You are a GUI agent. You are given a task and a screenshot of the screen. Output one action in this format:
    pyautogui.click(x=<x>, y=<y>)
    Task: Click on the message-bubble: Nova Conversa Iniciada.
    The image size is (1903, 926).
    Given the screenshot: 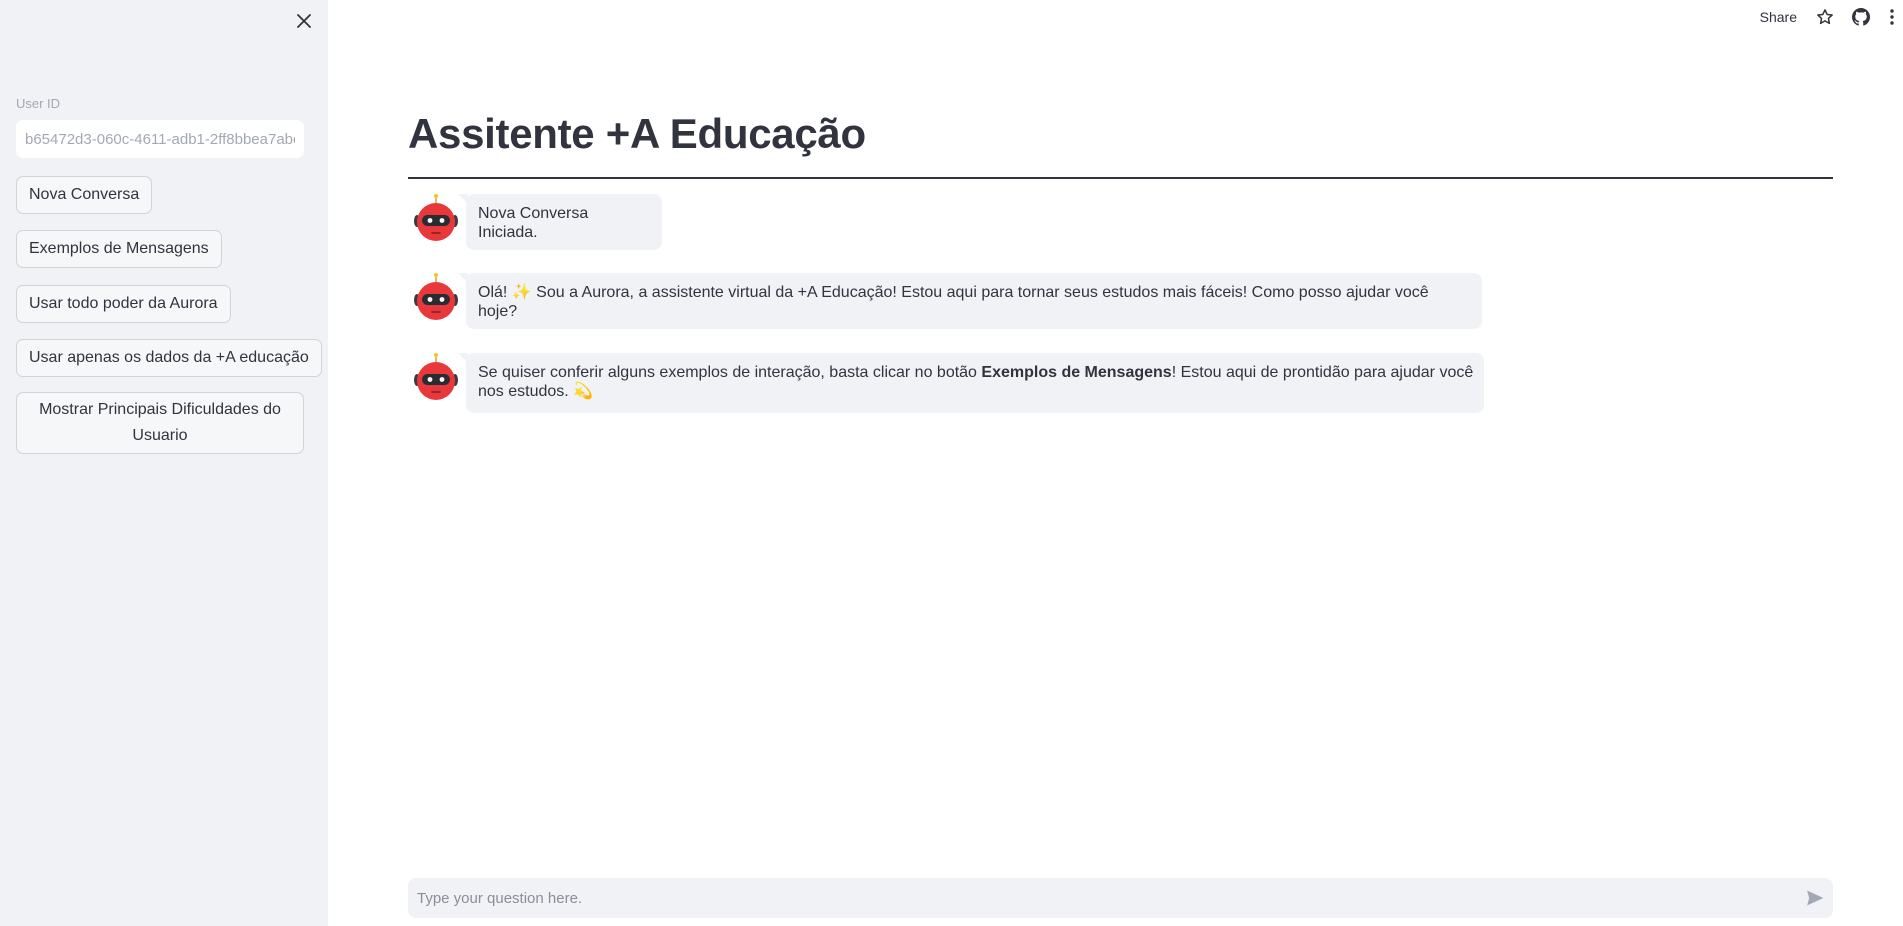 What is the action you would take?
    pyautogui.click(x=560, y=222)
    